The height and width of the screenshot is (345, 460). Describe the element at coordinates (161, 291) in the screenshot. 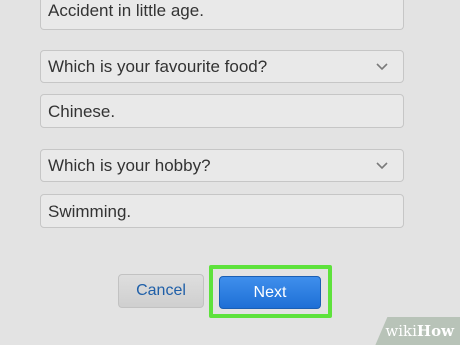

I see `cancel-button: Cancel` at that location.